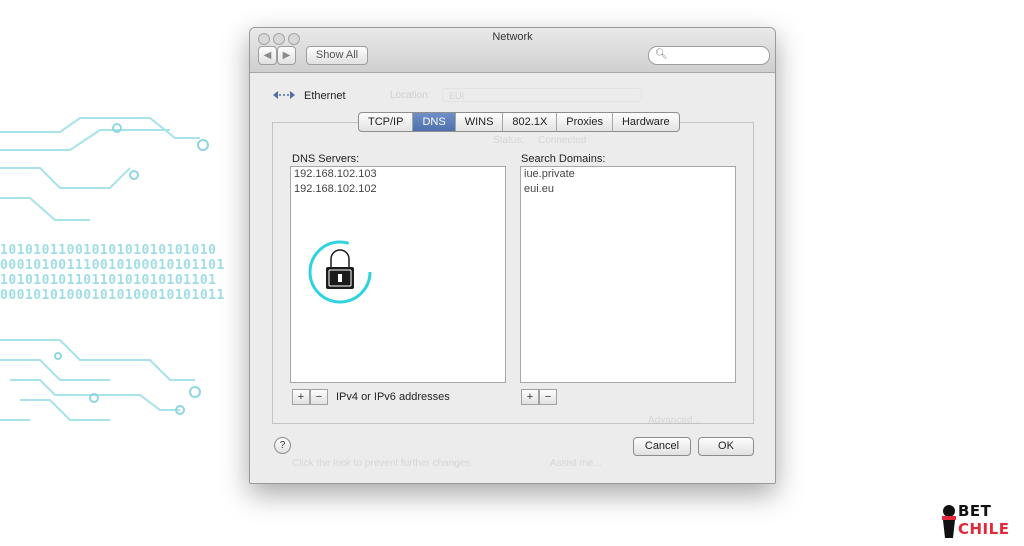 The width and height of the screenshot is (1024, 546). I want to click on tab-bar: TCP/IP DNS WINS 802.1X Proxies Hardware, so click(519, 122).